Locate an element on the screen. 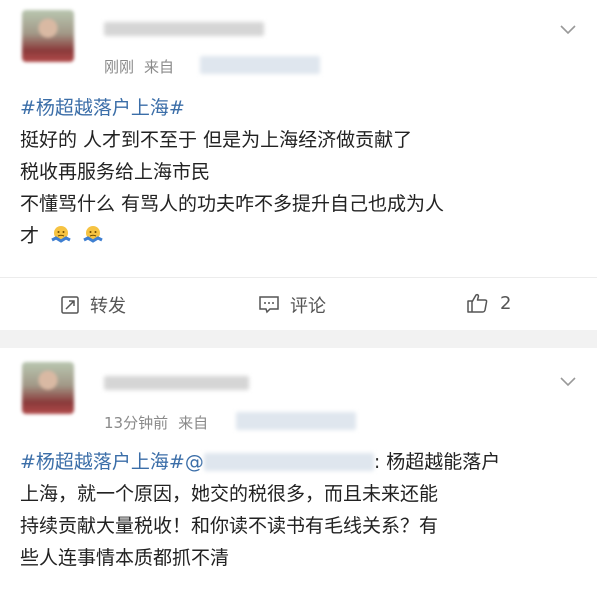 This screenshot has height=589, width=597. like-count: 2 is located at coordinates (506, 303).